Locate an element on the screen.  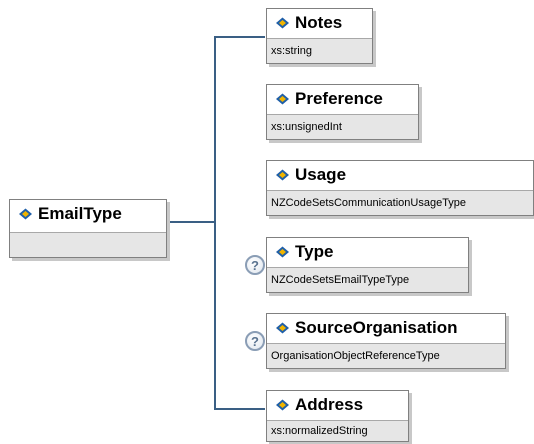
child-node-name: Address is located at coordinates (329, 404).